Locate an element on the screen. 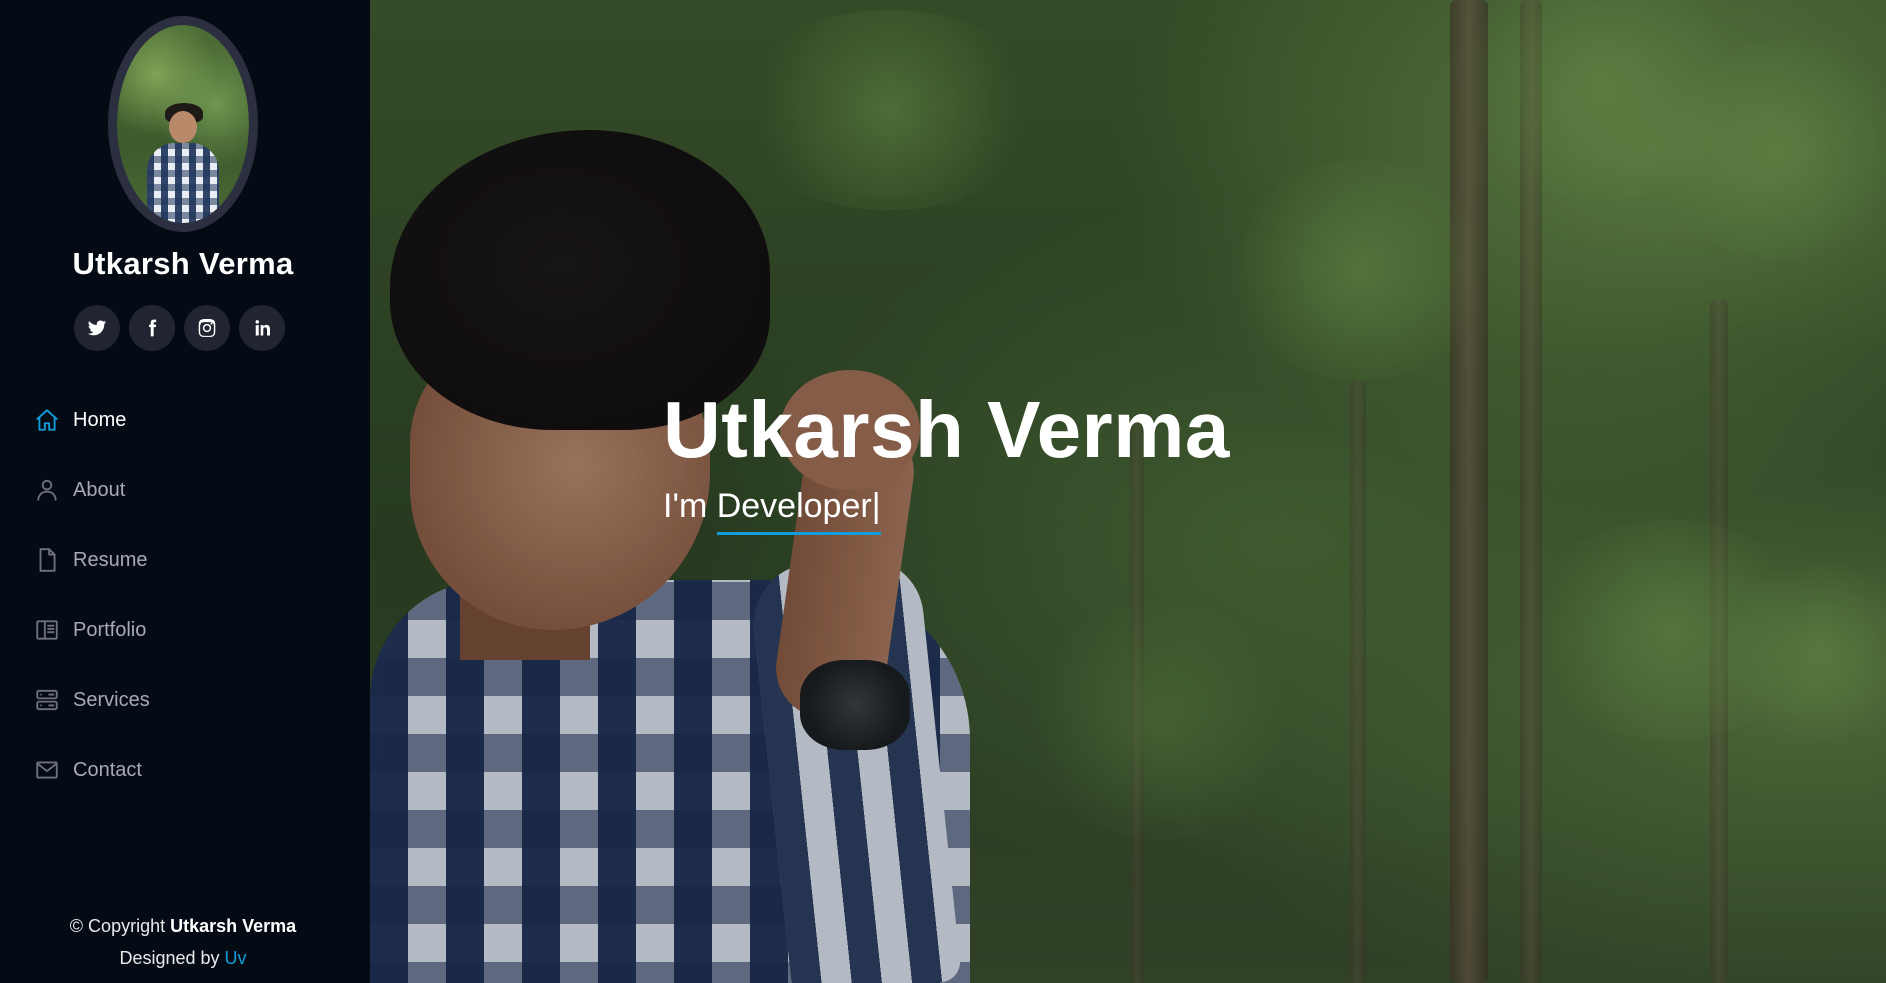 The width and height of the screenshot is (1886, 983). nav-label: Services is located at coordinates (111, 699).